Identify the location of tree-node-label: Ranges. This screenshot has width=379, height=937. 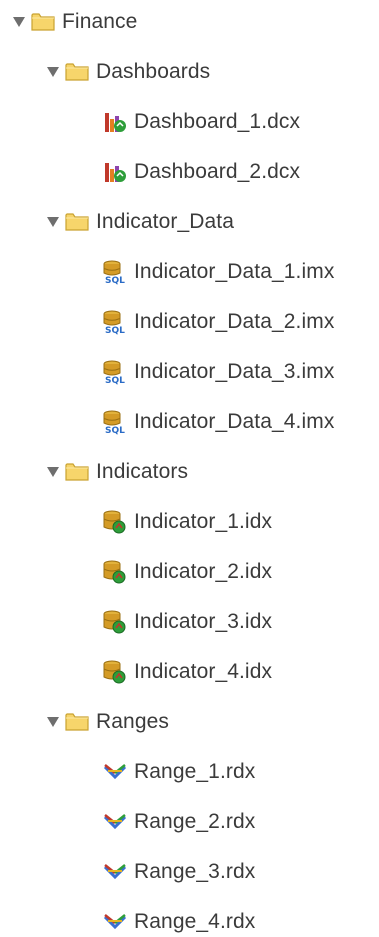
(132, 721).